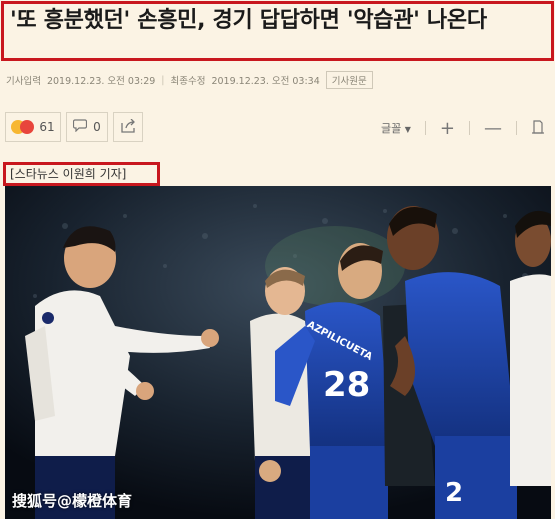  What do you see at coordinates (538, 128) in the screenshot?
I see `print-icon` at bounding box center [538, 128].